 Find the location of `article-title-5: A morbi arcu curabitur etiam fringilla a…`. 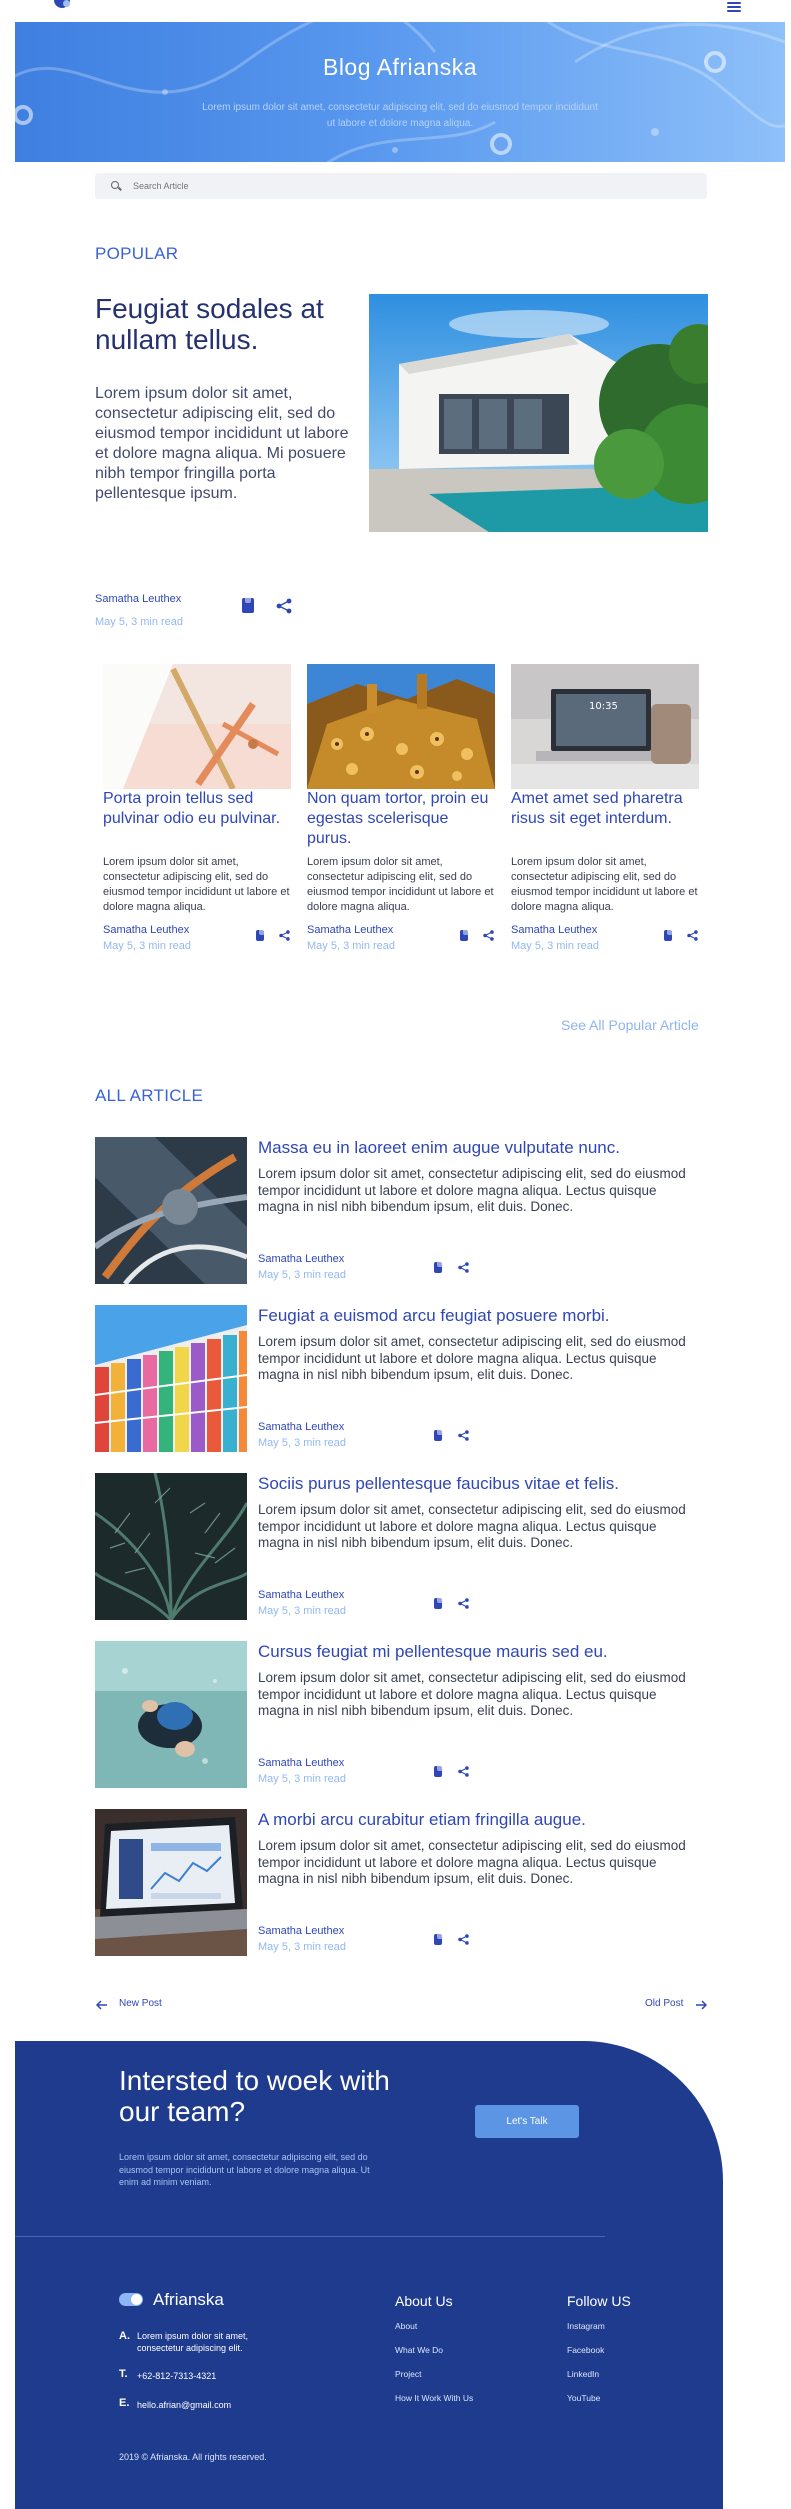

article-title-5: A morbi arcu curabitur etiam fringilla a… is located at coordinates (478, 1820).